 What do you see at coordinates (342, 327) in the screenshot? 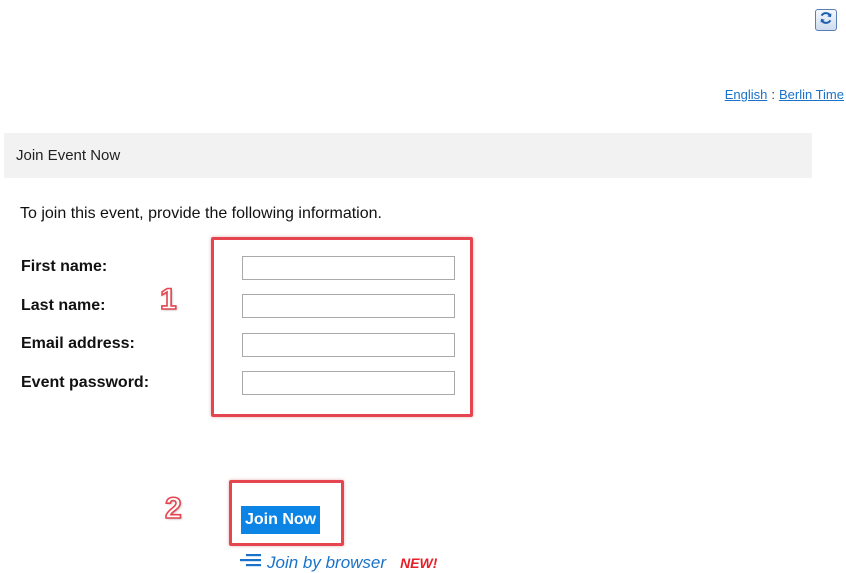
I see `fields-highlight-box` at bounding box center [342, 327].